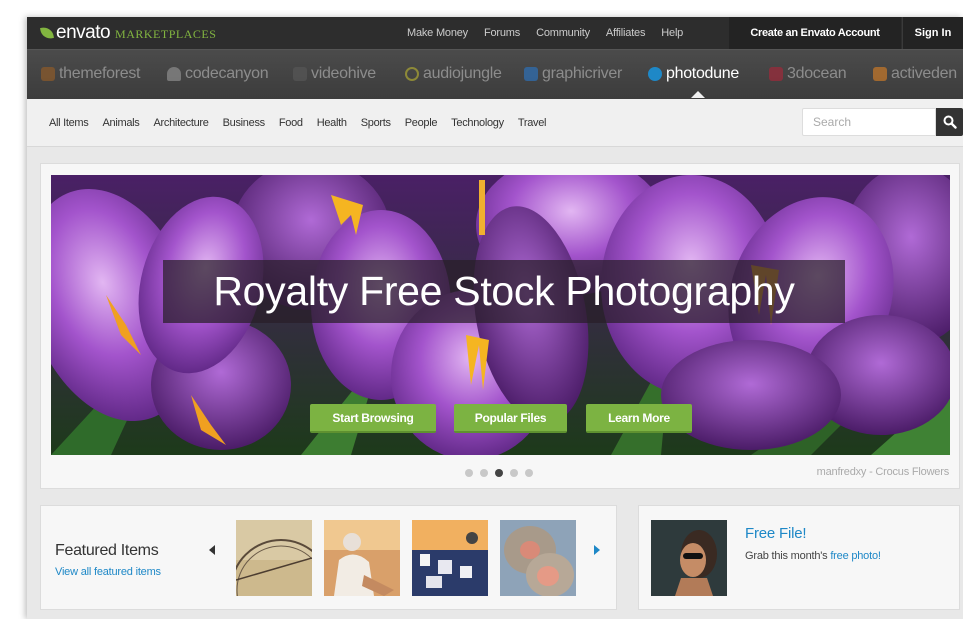 Image resolution: width=963 pixels, height=619 pixels. I want to click on graphicriver-icon, so click(531, 74).